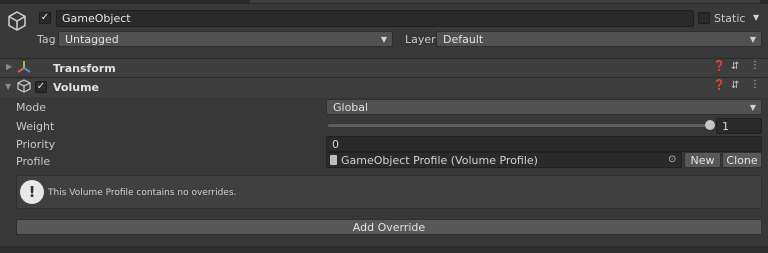 This screenshot has height=253, width=768. Describe the element at coordinates (24, 86) in the screenshot. I see `volume-box-icon` at that location.